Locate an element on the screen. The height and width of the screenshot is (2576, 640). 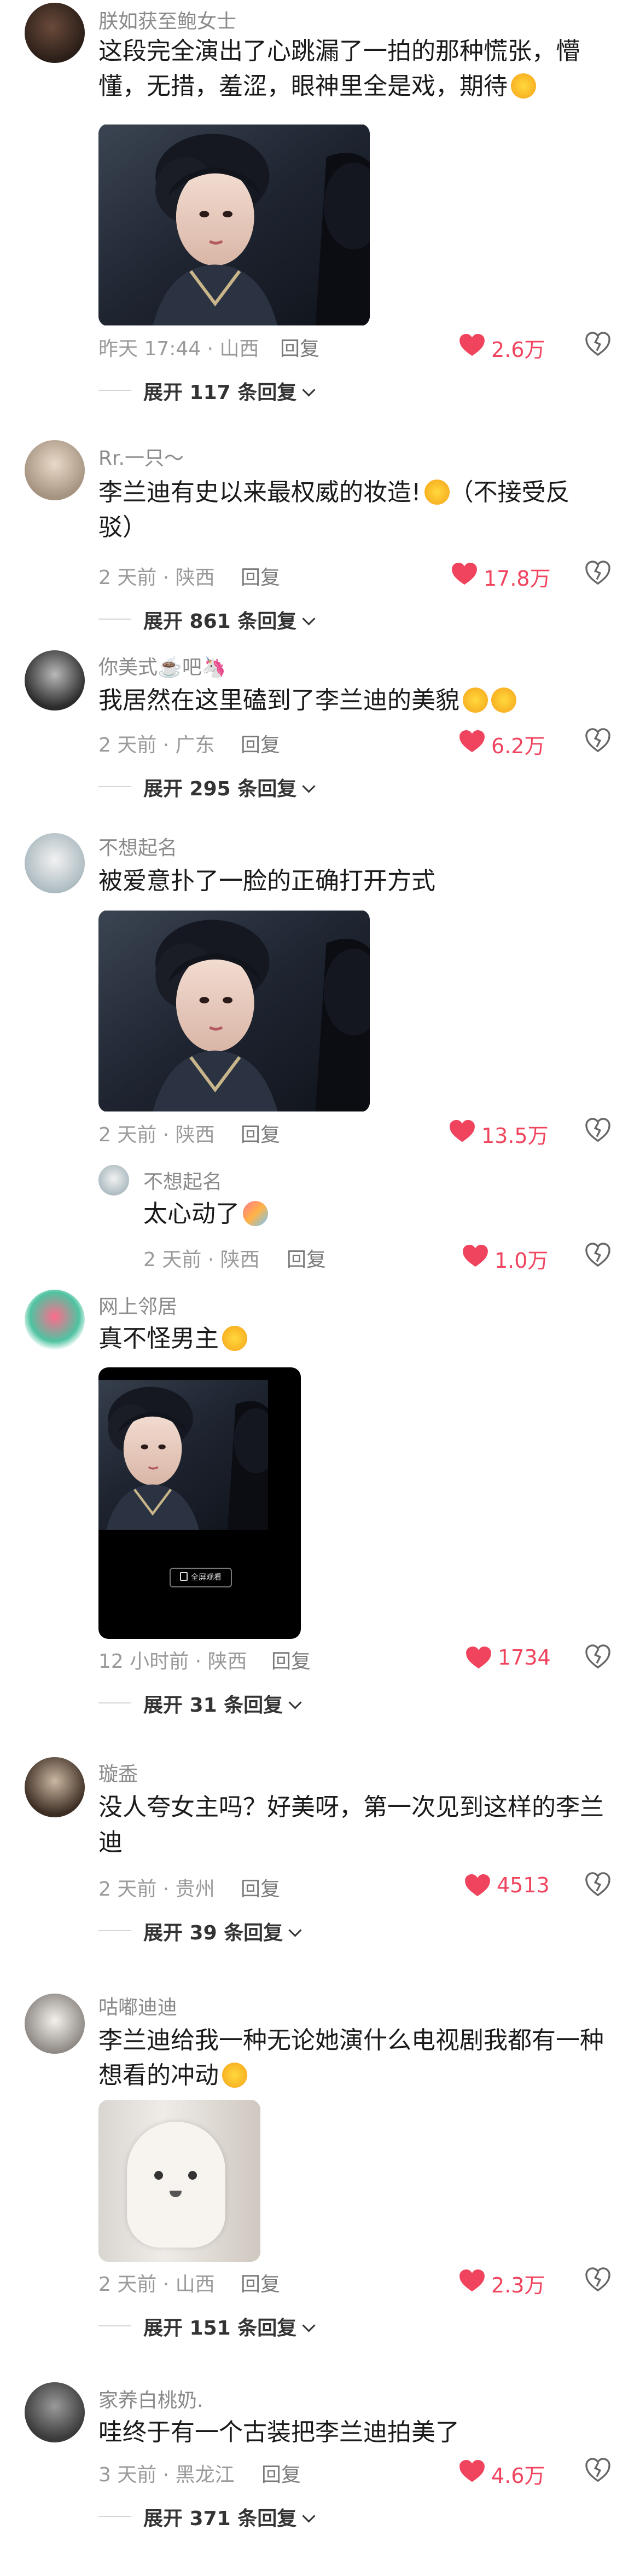
comment-meta: 2 天前 · 贵州 is located at coordinates (157, 1889).